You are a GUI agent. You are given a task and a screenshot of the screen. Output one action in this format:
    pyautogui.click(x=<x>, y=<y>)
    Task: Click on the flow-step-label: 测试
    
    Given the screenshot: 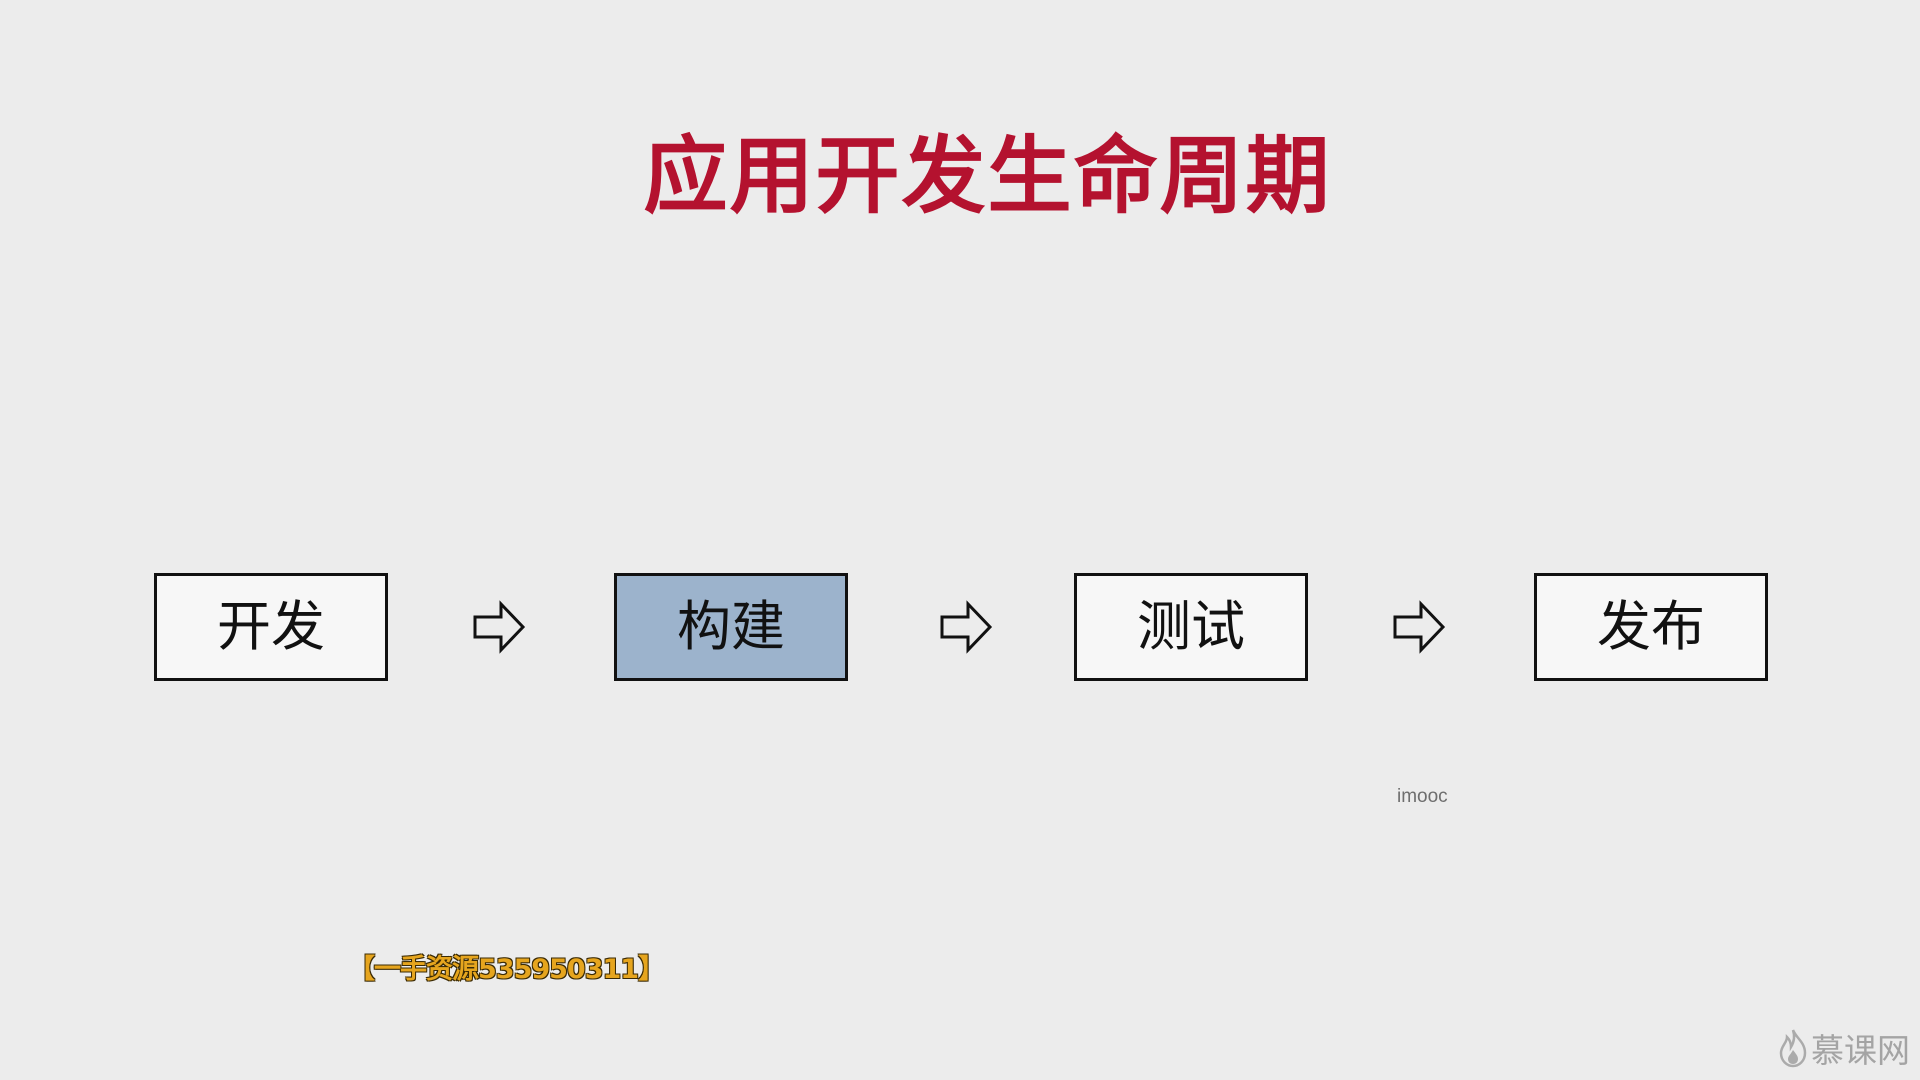 What is the action you would take?
    pyautogui.click(x=1191, y=626)
    